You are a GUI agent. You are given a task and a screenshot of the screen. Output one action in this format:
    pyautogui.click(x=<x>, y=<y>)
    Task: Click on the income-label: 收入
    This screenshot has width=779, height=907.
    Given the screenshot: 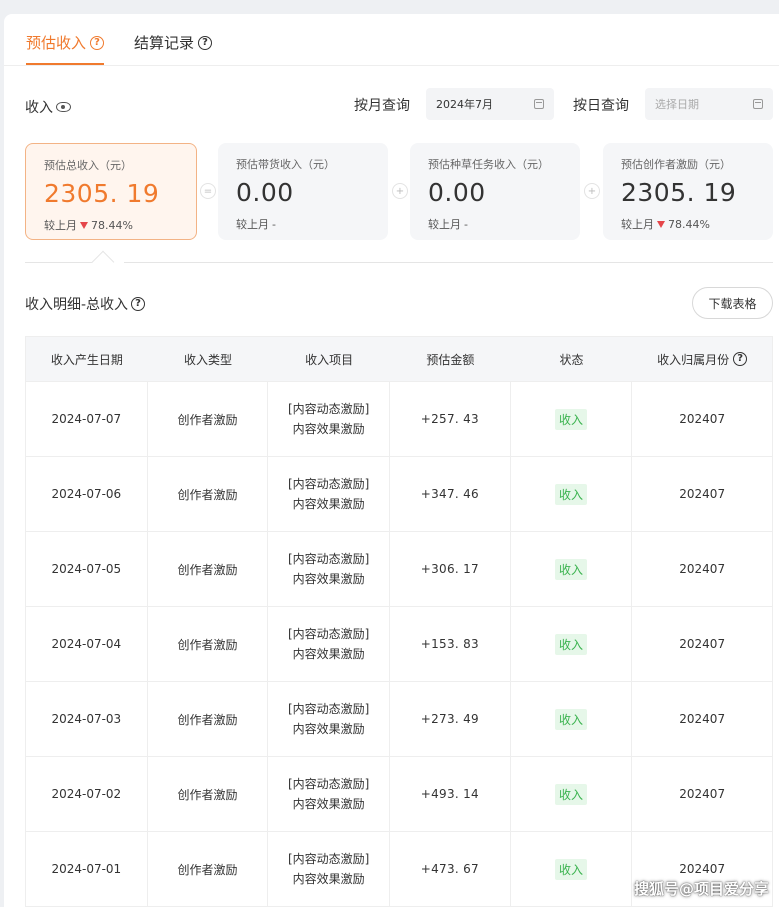 What is the action you would take?
    pyautogui.click(x=39, y=108)
    